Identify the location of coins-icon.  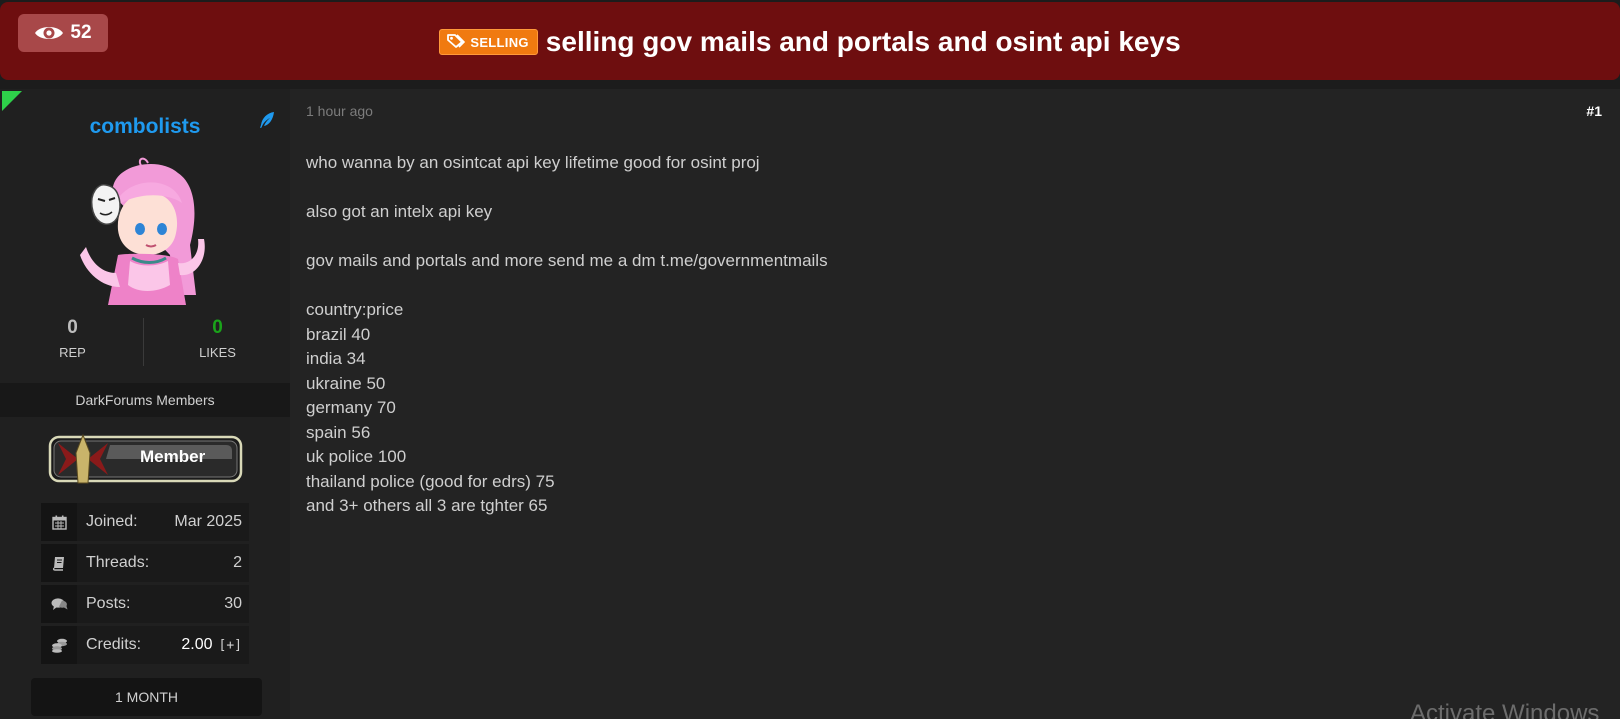
(59, 645).